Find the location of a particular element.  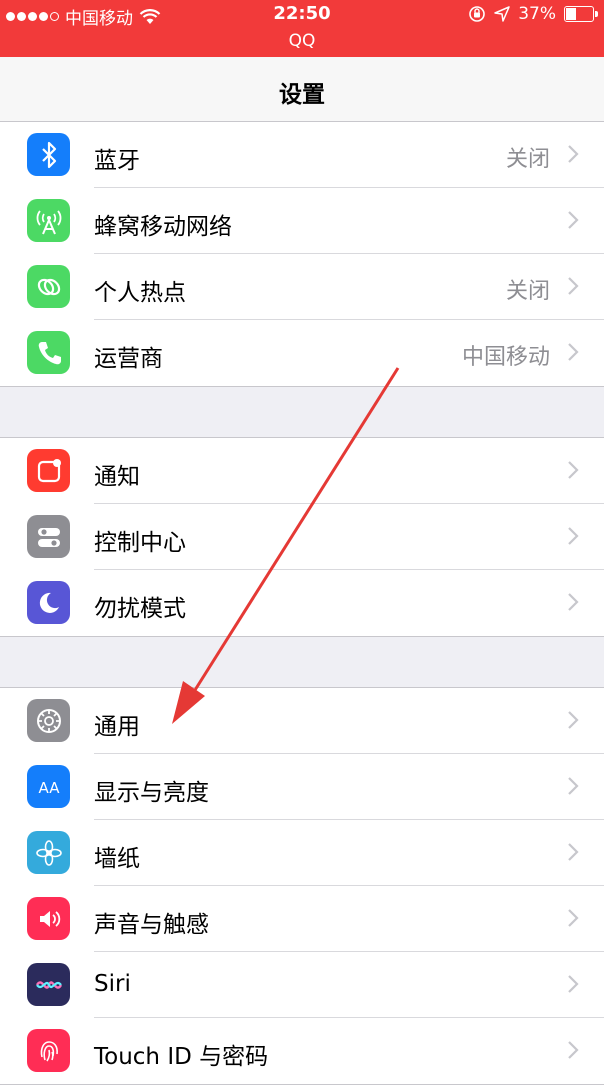

gear-icon is located at coordinates (48, 720).